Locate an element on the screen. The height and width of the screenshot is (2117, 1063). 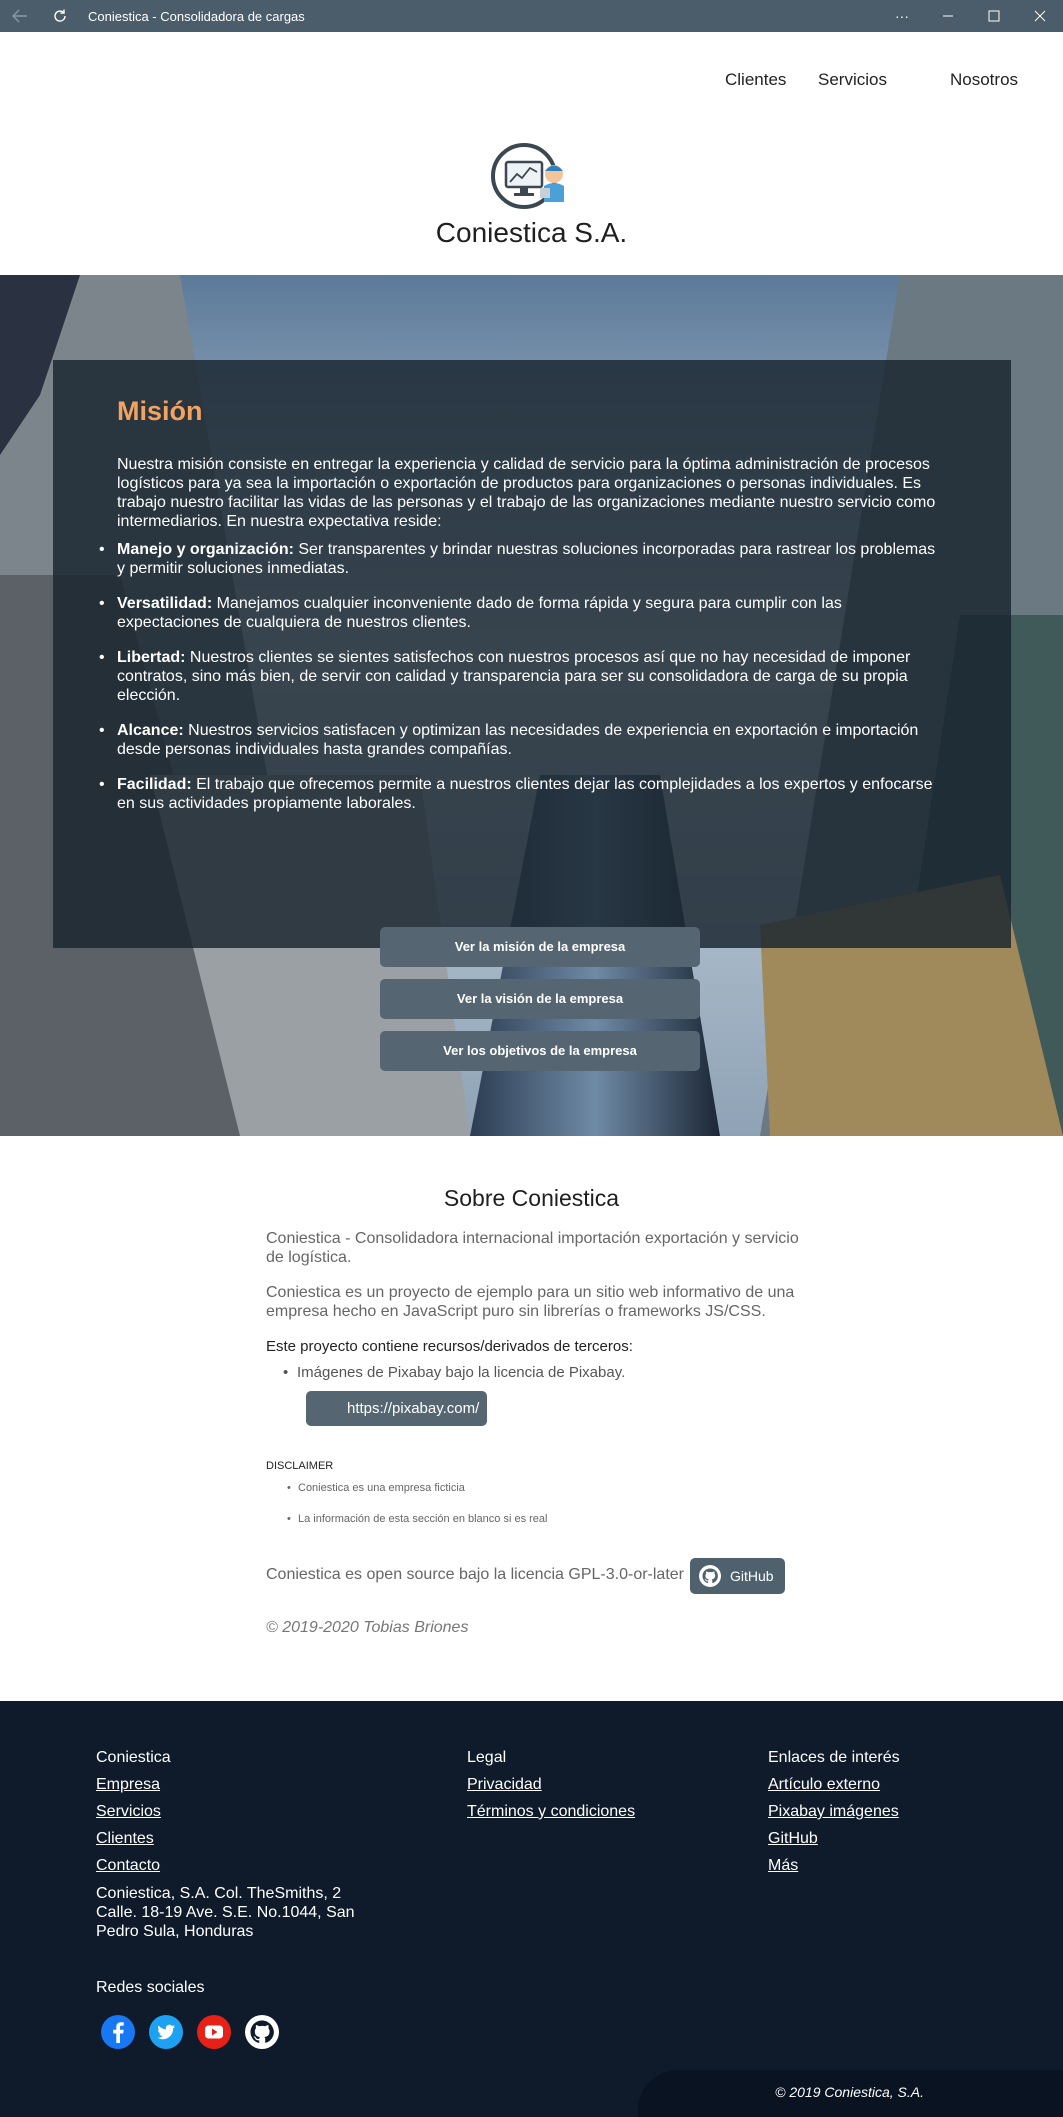
about-copyright: © 2019-2020 Tobias Briones is located at coordinates (367, 1627).